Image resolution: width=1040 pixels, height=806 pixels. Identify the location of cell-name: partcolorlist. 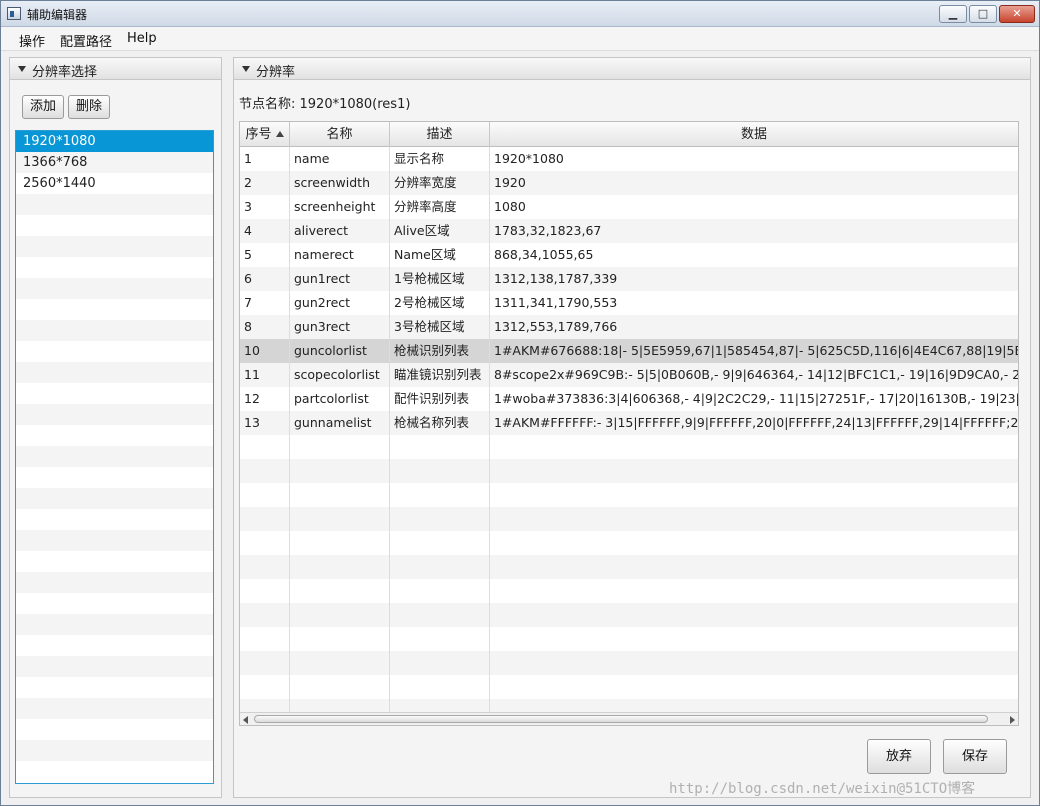
(340, 399).